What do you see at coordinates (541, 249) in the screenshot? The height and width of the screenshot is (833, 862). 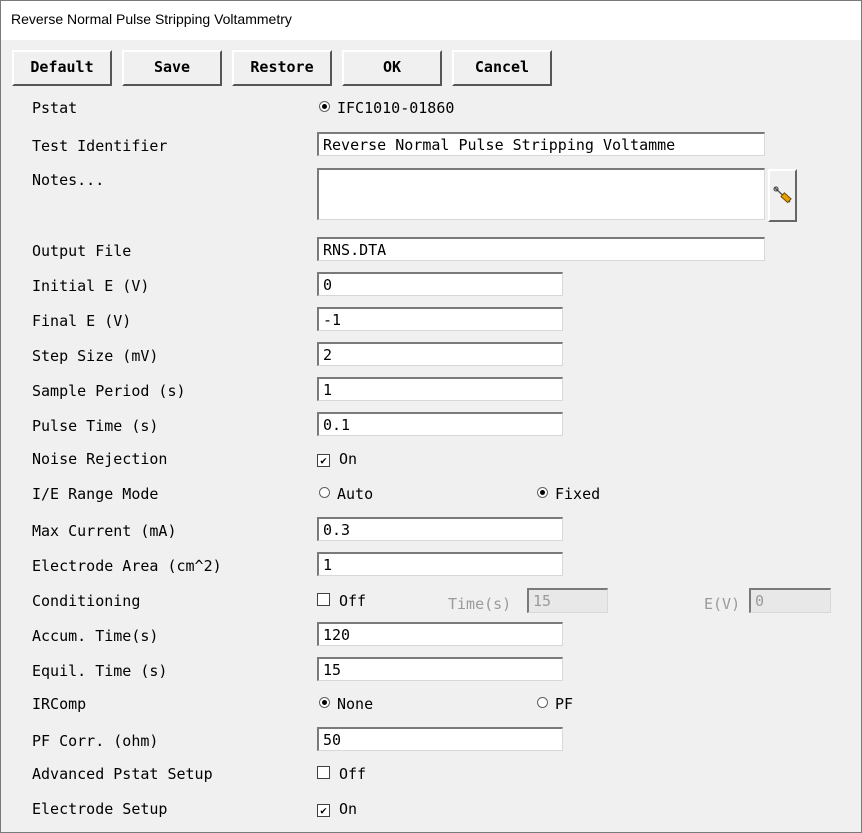 I see `output-file-input: RNS.DTA` at bounding box center [541, 249].